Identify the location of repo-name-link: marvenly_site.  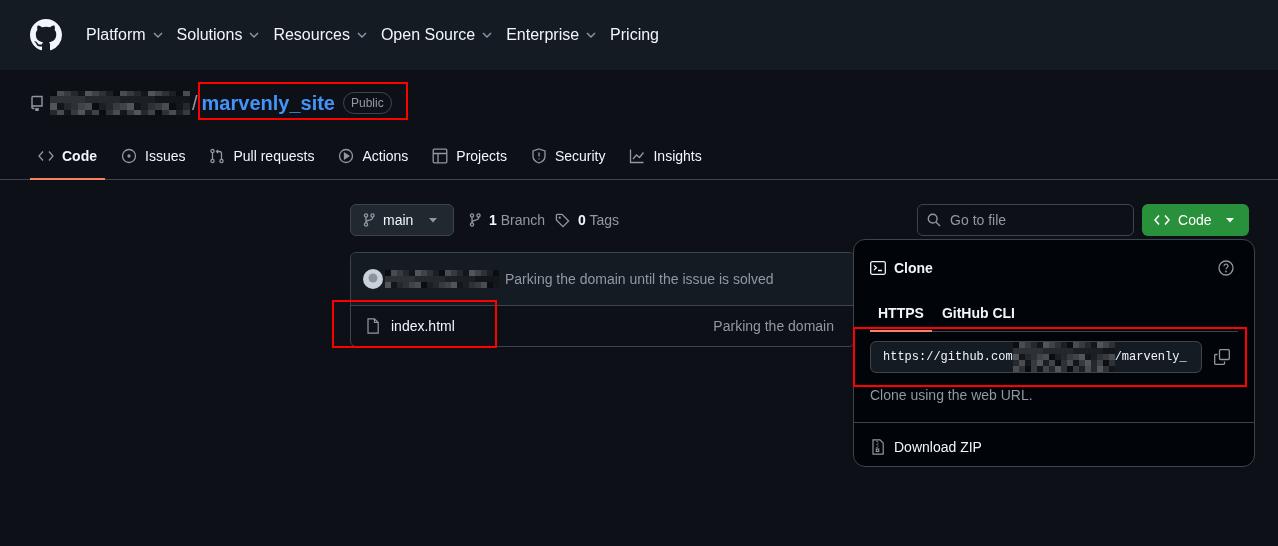
(268, 103).